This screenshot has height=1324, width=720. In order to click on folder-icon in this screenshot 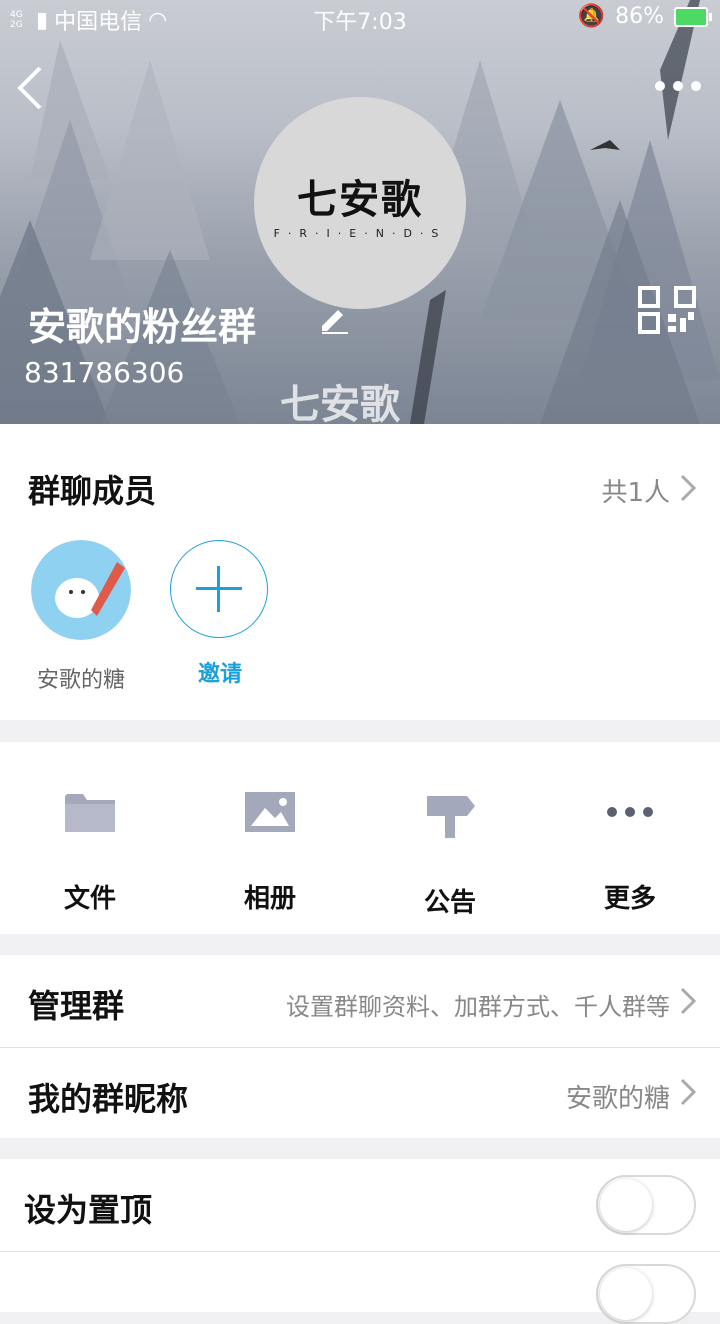, I will do `click(90, 813)`.